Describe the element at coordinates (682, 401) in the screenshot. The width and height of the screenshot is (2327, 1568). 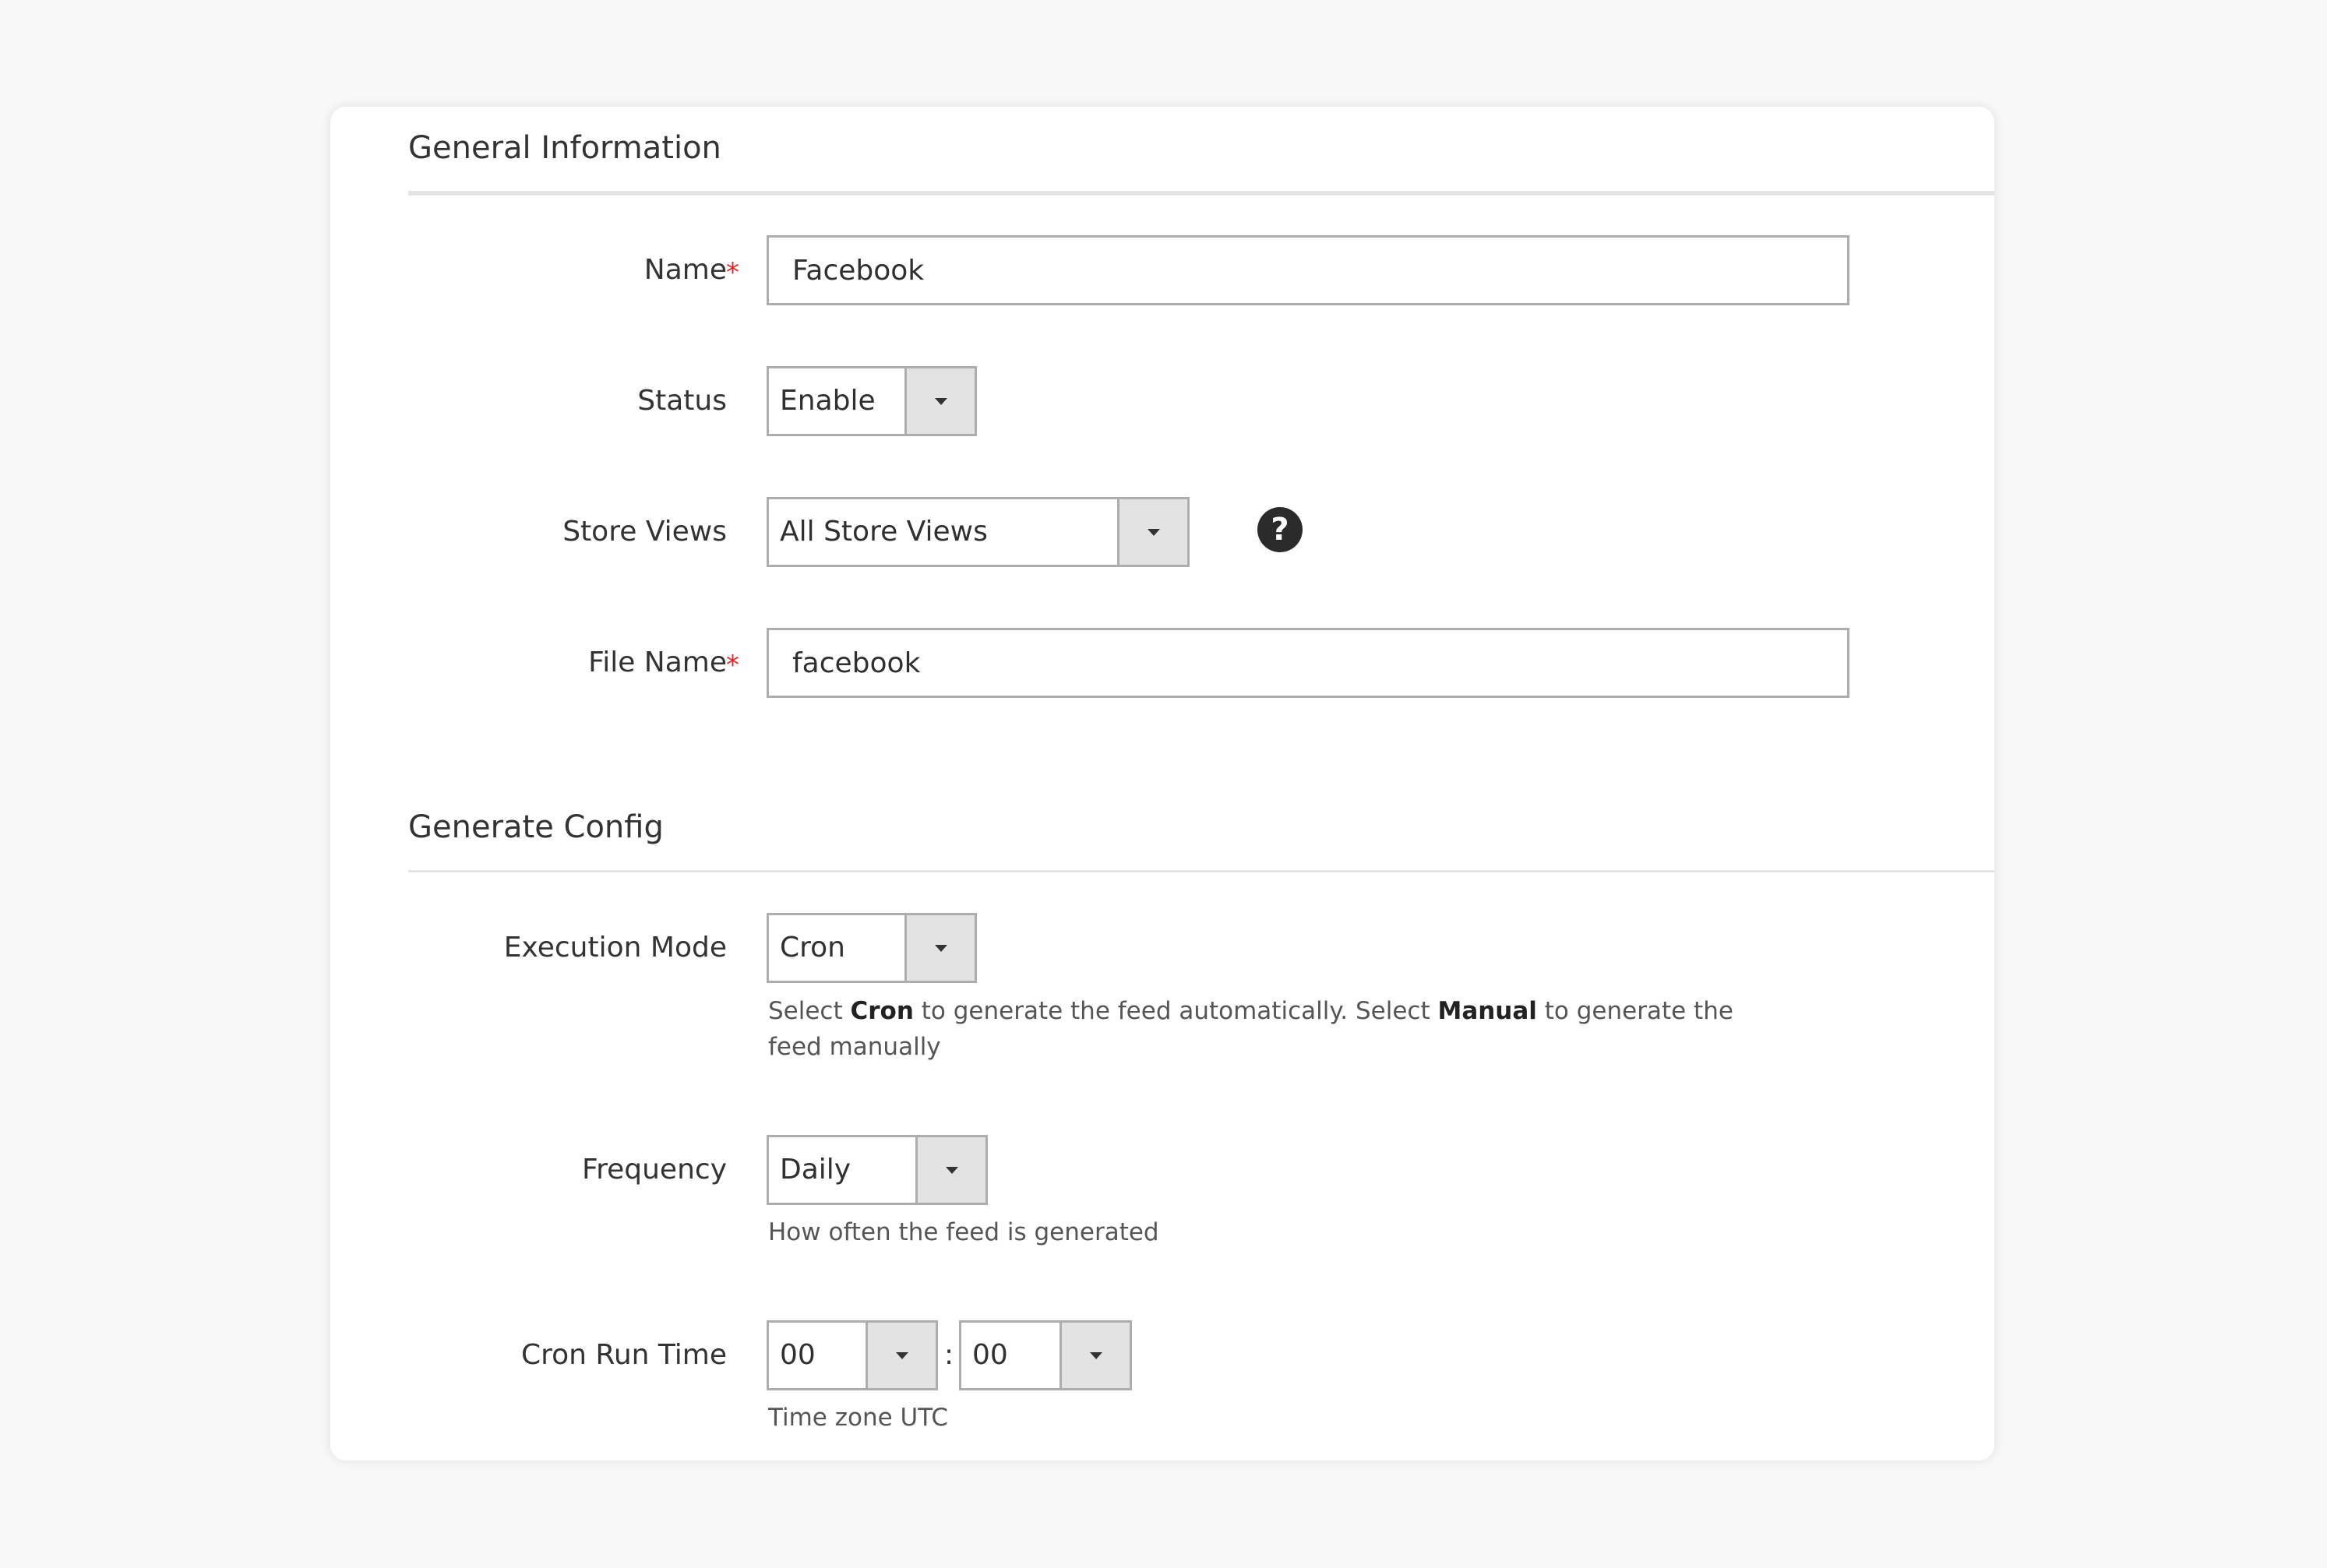
I see `status-label: Status` at that location.